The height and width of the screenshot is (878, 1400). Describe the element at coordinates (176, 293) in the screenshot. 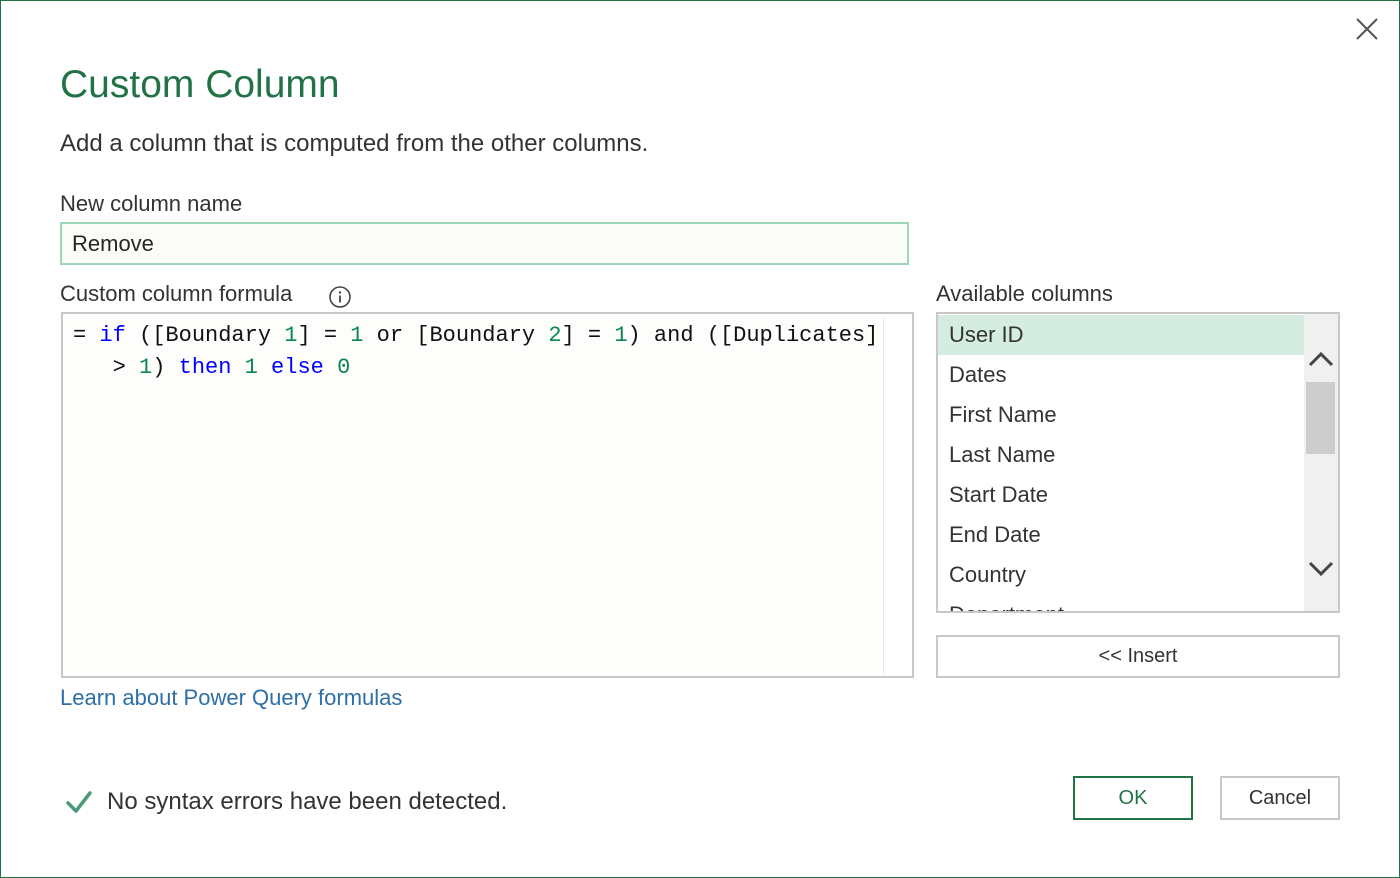

I see `formula-label: Custom column formula` at that location.